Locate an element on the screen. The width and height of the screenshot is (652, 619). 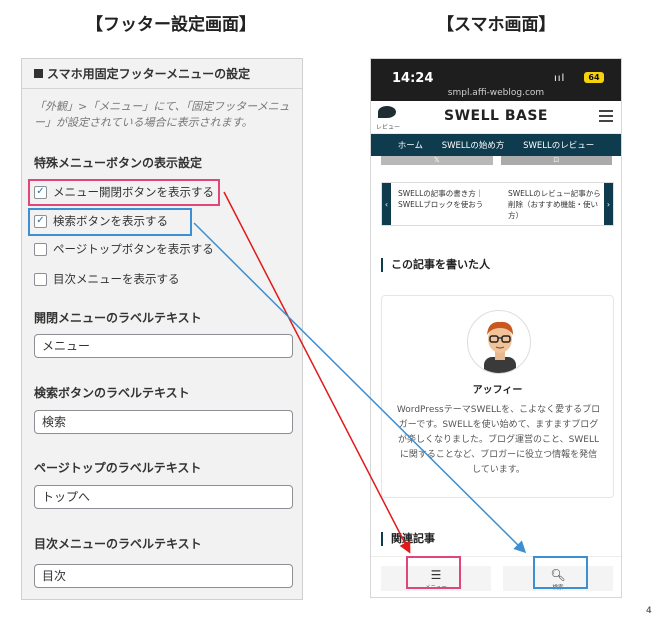
footer-menu-highlight is located at coordinates (433, 572).